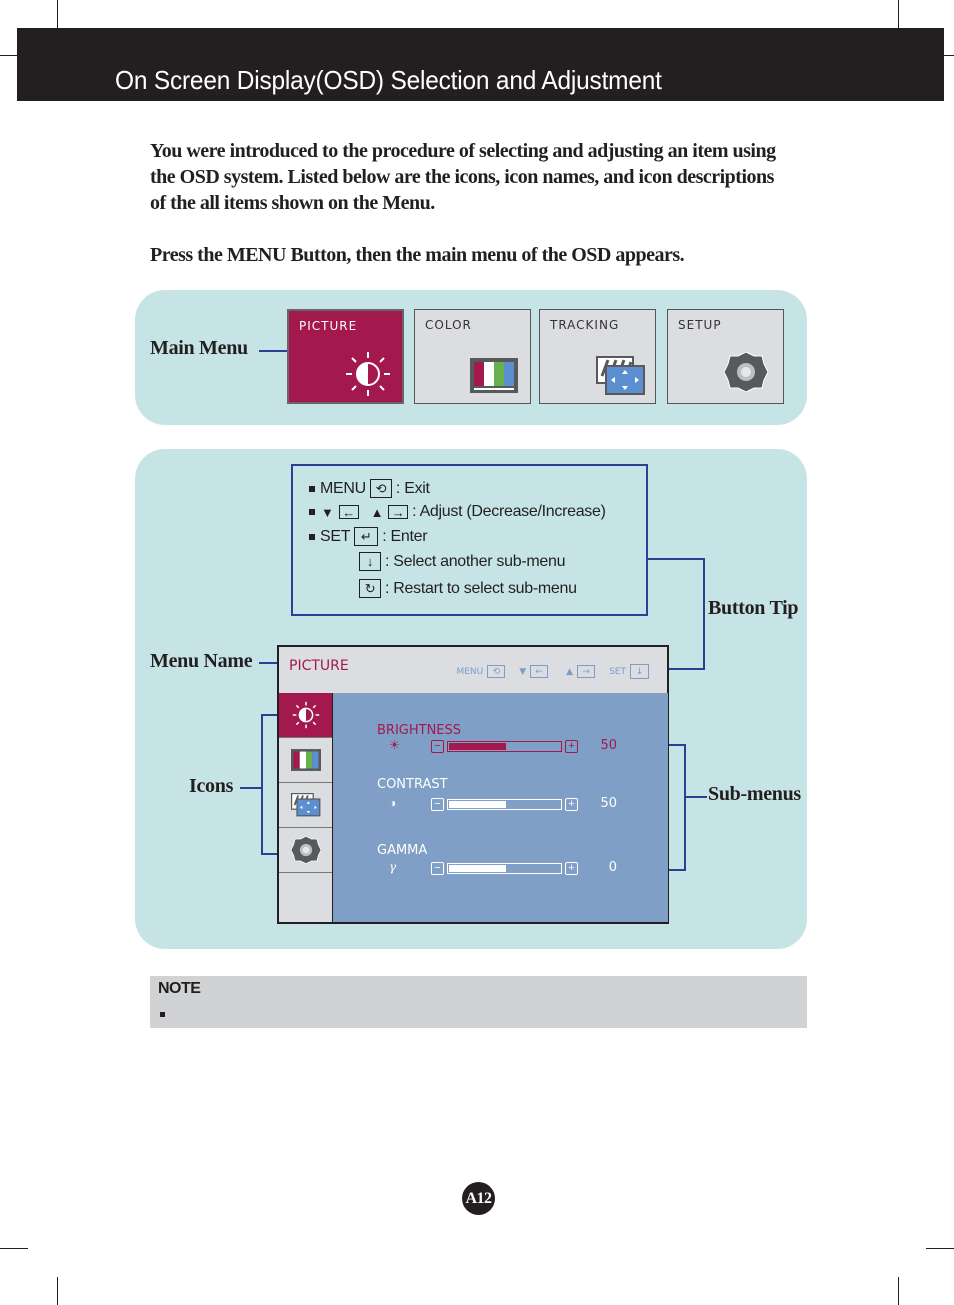 The height and width of the screenshot is (1305, 954). What do you see at coordinates (700, 325) in the screenshot?
I see `tab-label: SETUP` at bounding box center [700, 325].